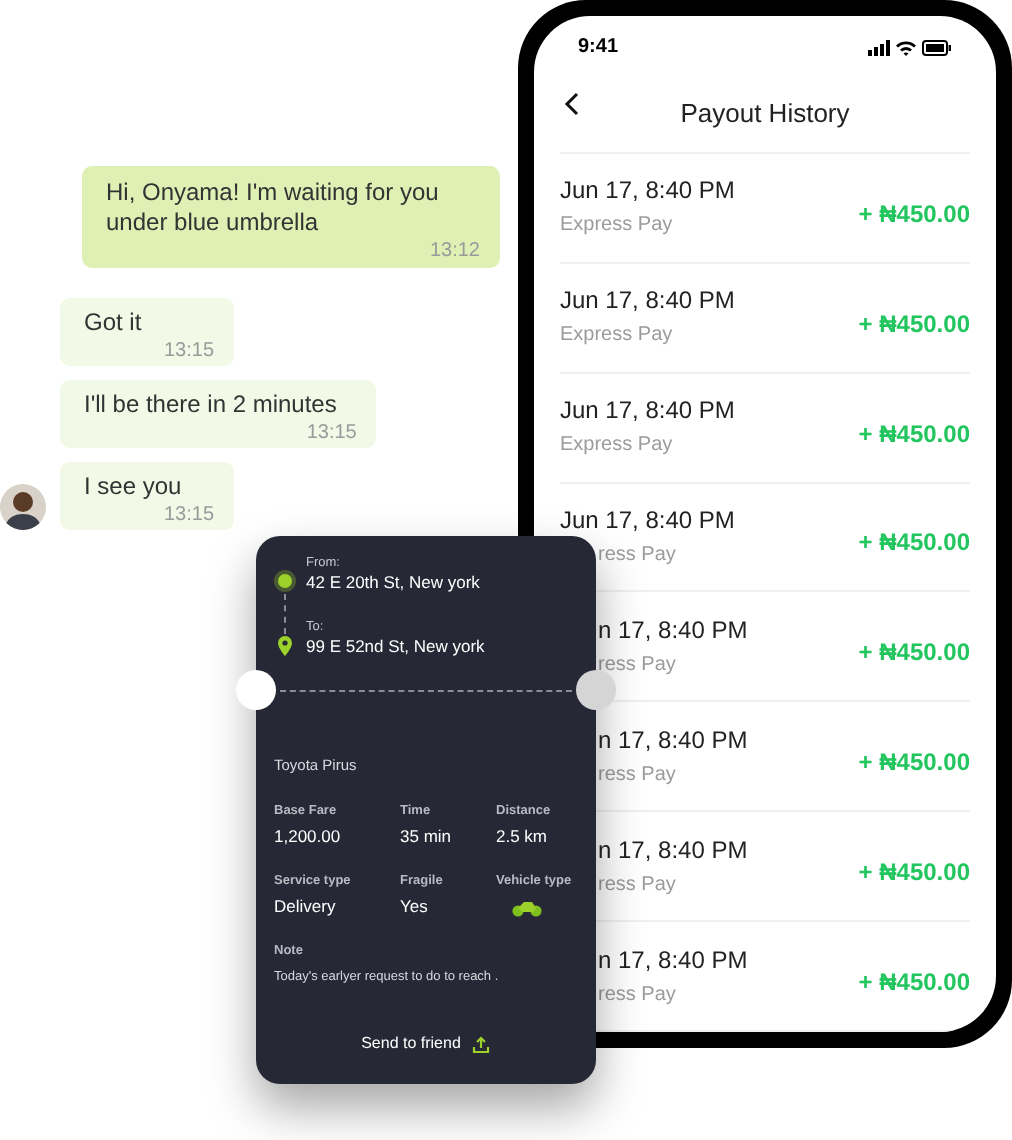 The image size is (1012, 1140). I want to click on to-address: 99 E 52nd St, New york, so click(396, 647).